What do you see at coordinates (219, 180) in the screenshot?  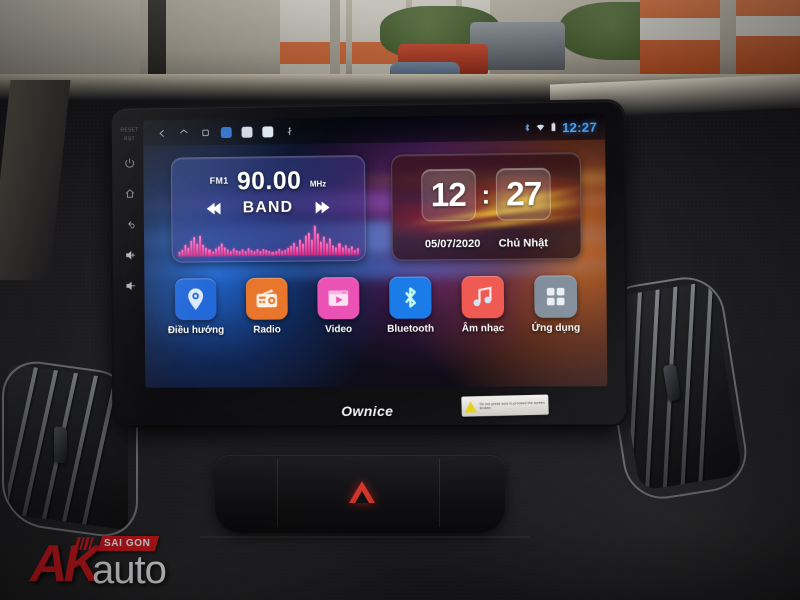 I see `radio-band-label: FM1` at bounding box center [219, 180].